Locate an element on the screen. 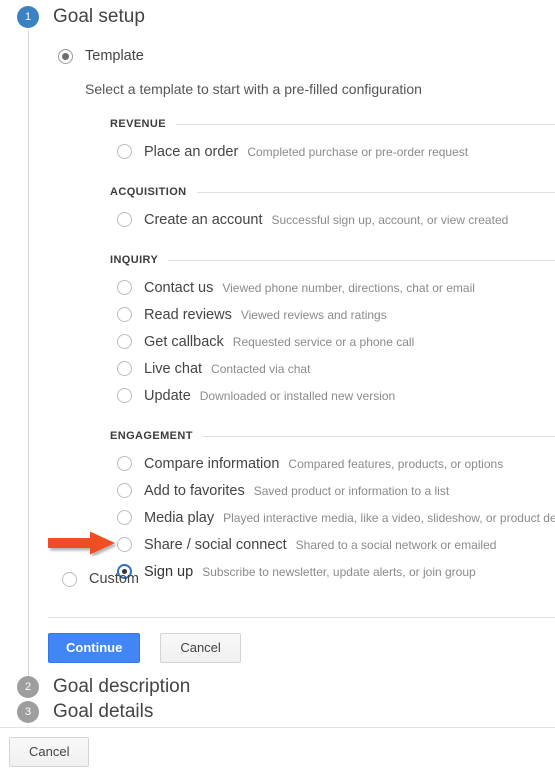  action-button-bar: Continue Cancel is located at coordinates (144, 648).